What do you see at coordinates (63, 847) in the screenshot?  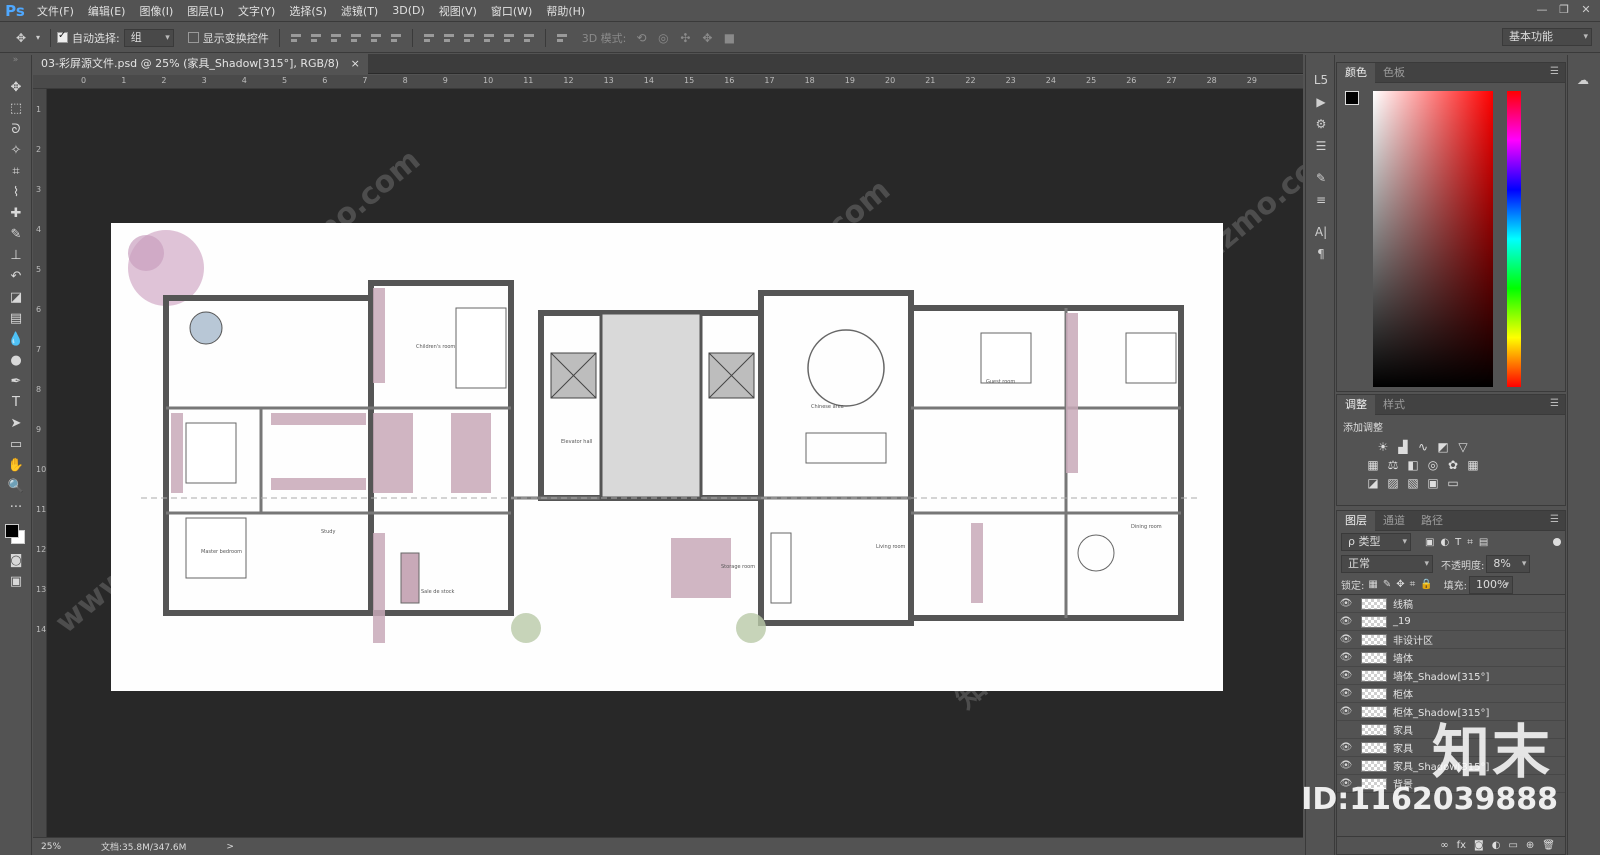 I see `zoom-level: 25%` at bounding box center [63, 847].